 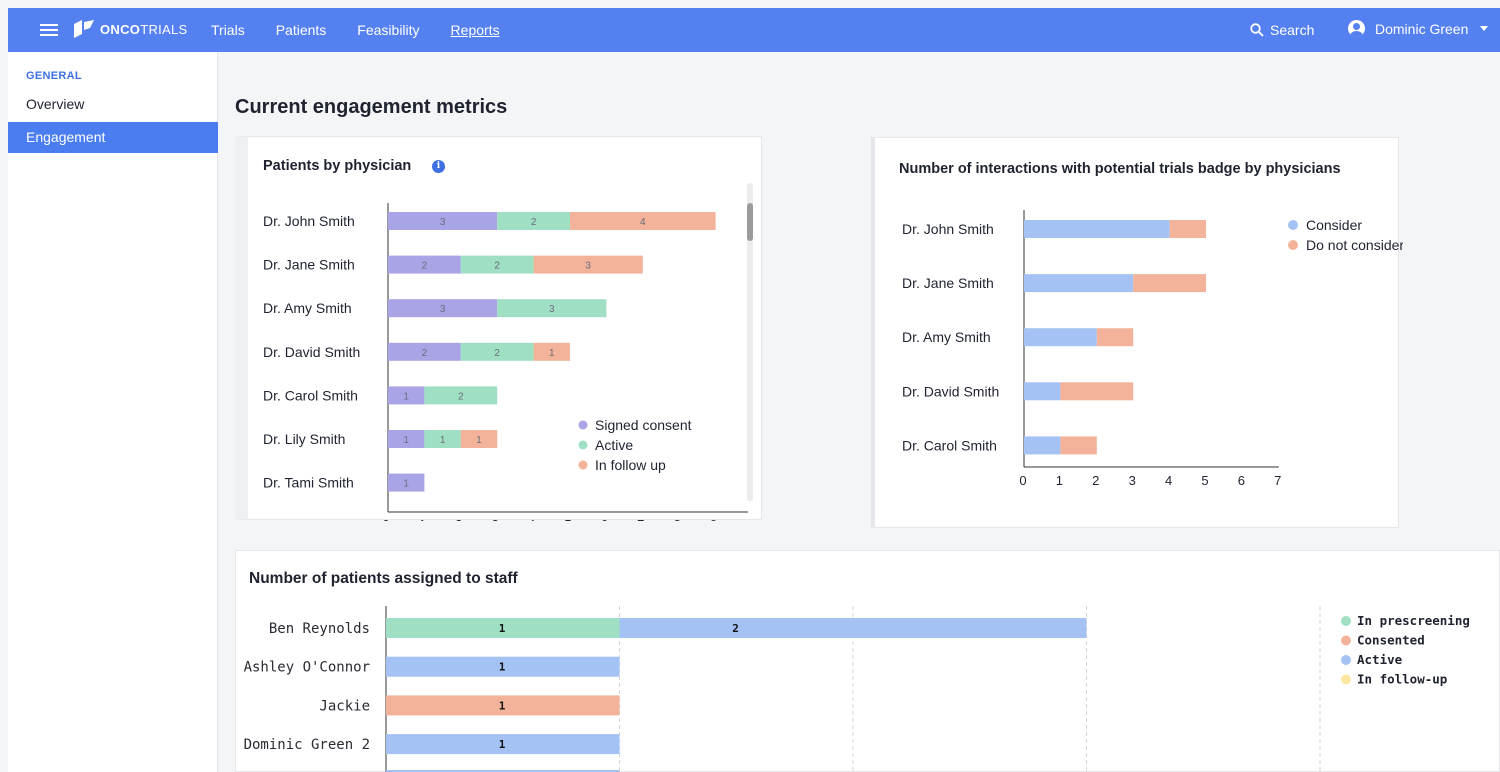 I want to click on category-label: Dominic Green 2, so click(x=307, y=745).